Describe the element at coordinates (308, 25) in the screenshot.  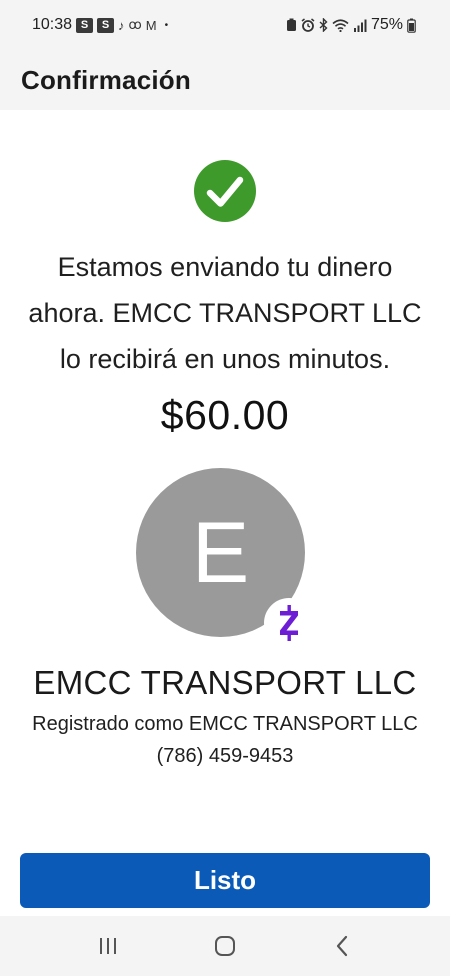
I see `alarm-icon` at that location.